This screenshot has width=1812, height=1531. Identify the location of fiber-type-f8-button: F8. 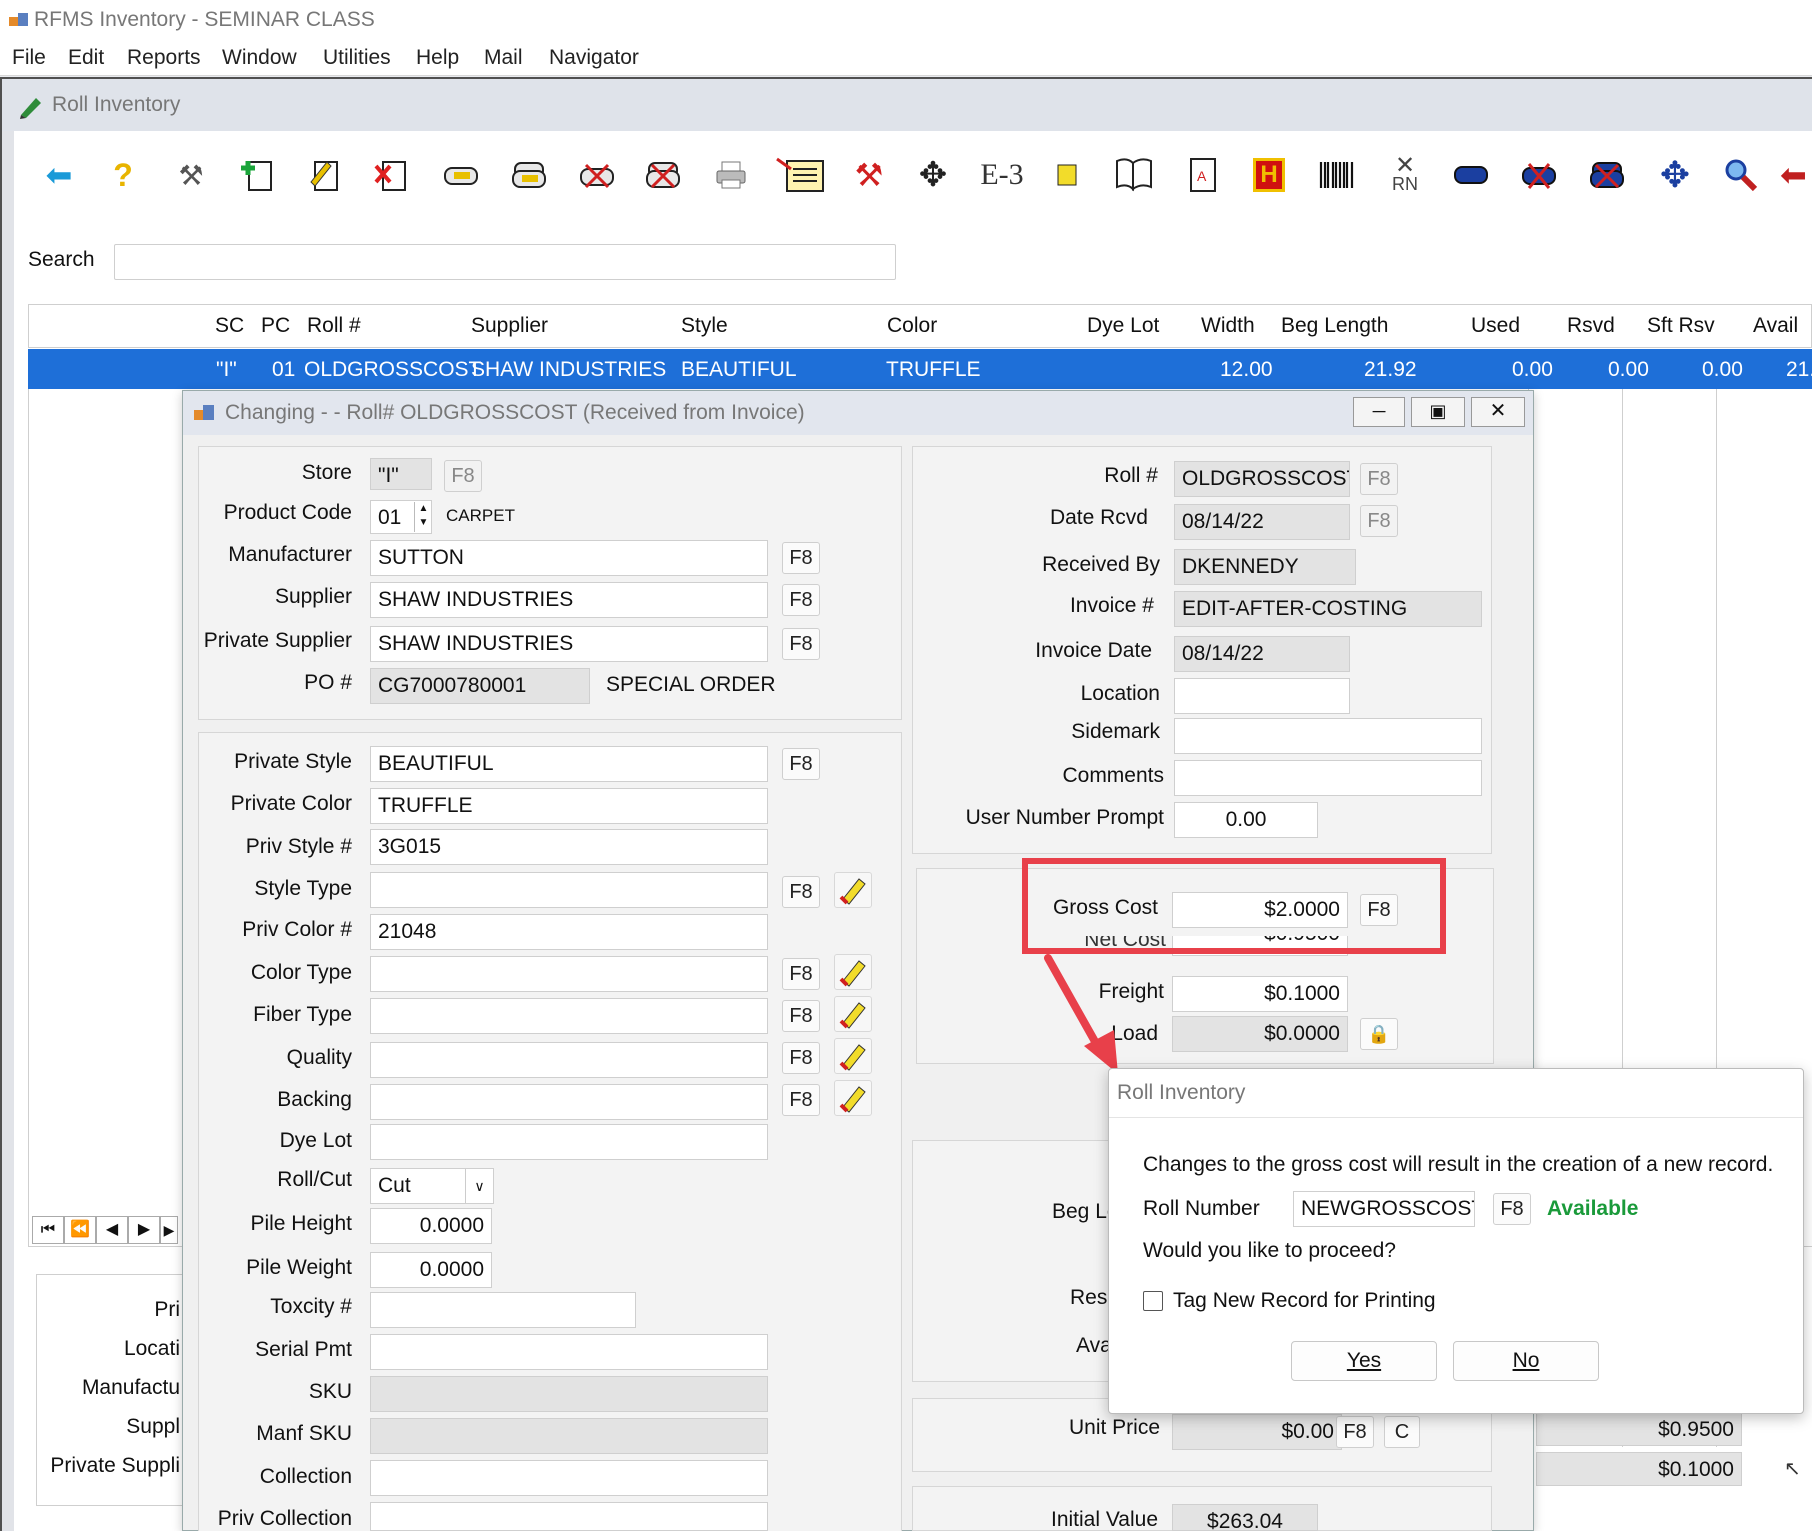
(801, 1016).